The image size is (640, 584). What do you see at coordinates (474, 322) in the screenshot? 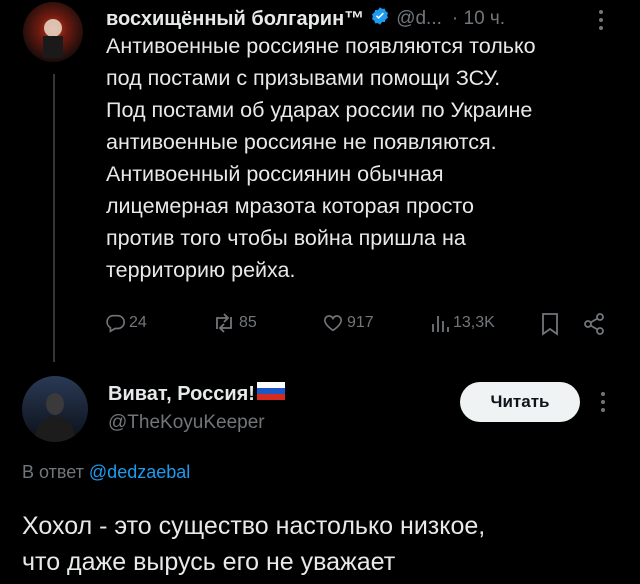
I see `views-count: 13,3K` at bounding box center [474, 322].